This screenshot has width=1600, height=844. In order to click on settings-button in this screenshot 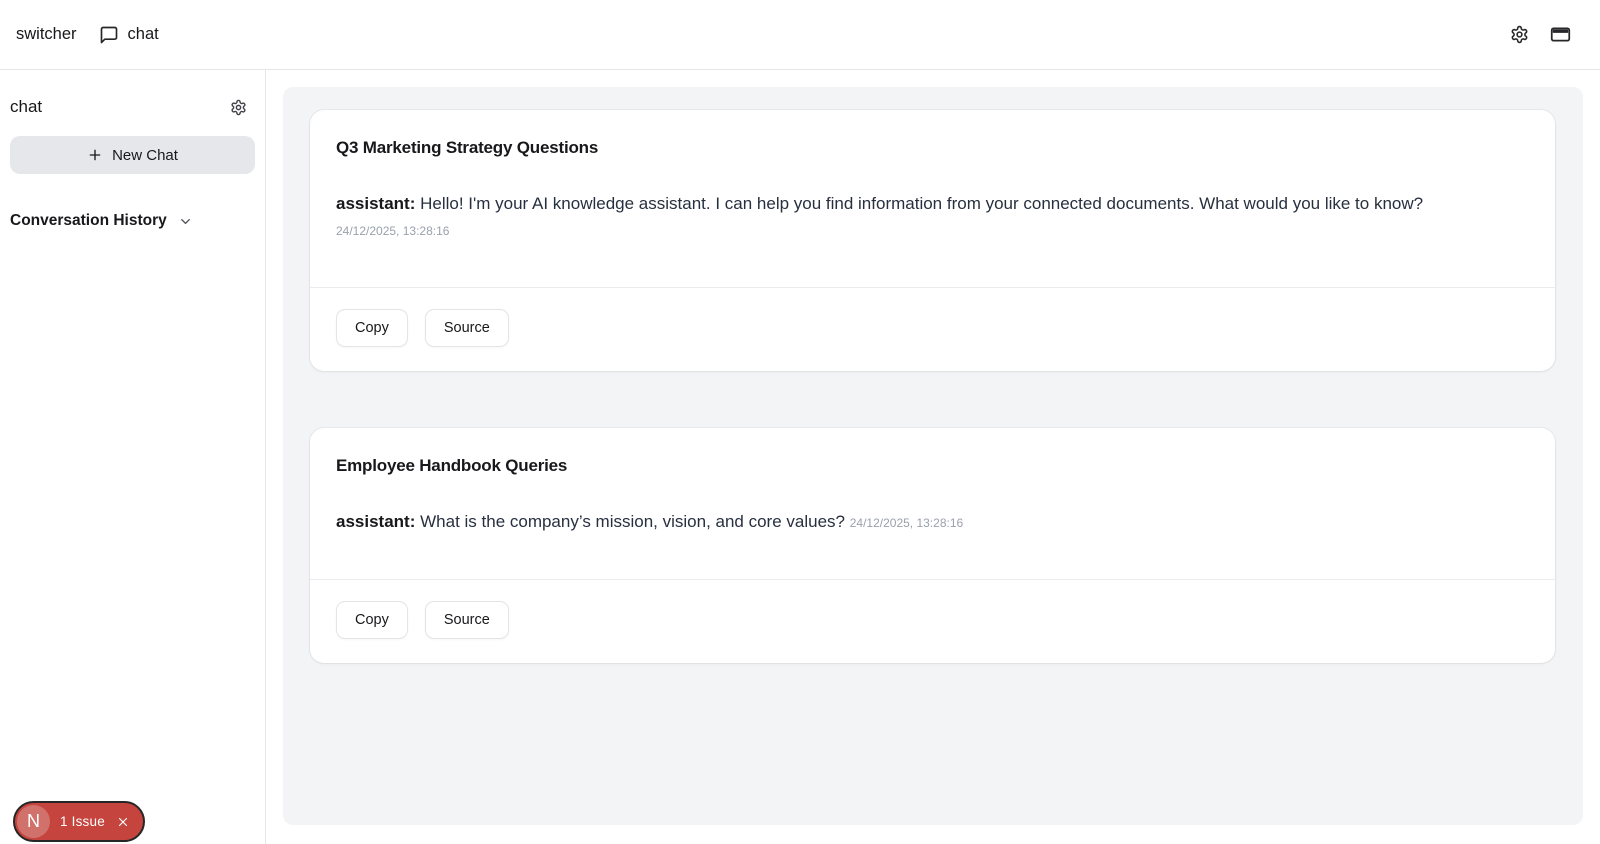, I will do `click(1519, 34)`.